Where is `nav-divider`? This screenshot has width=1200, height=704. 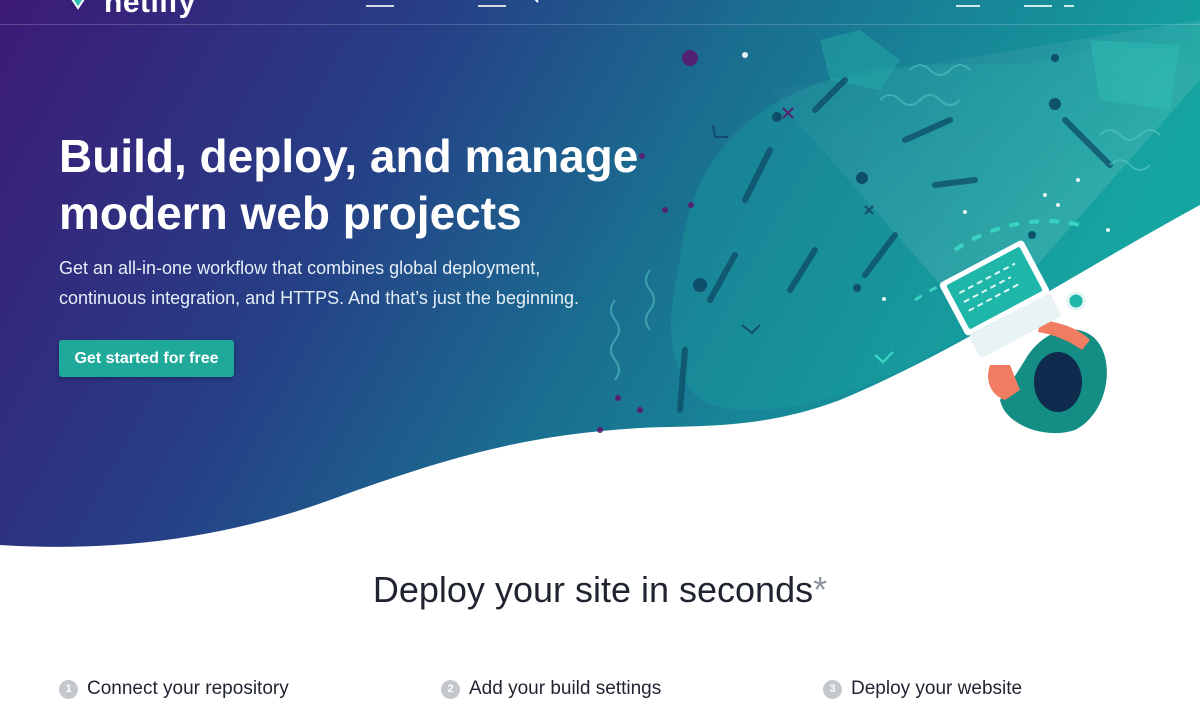 nav-divider is located at coordinates (600, 24).